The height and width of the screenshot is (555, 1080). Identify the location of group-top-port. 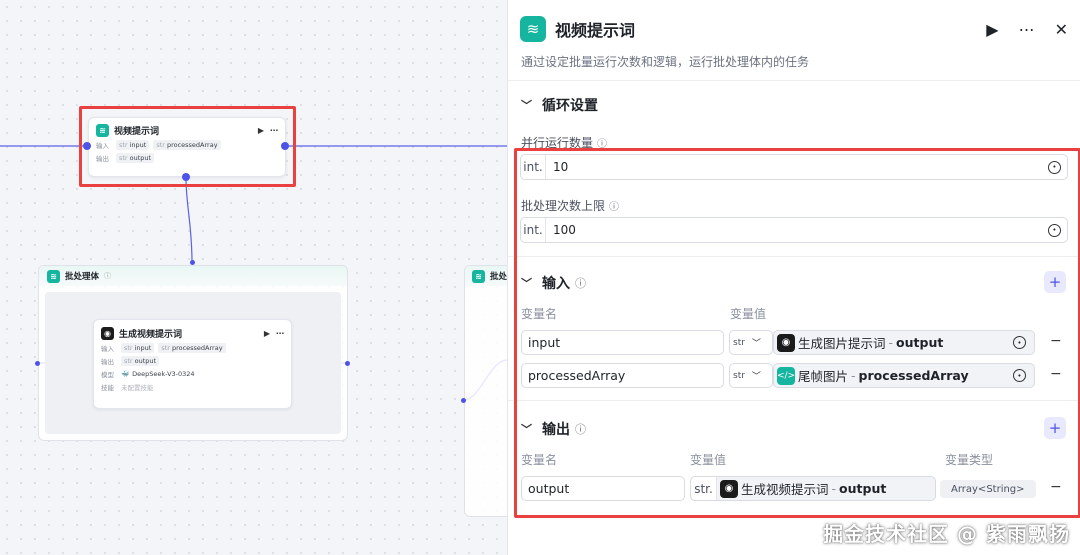
(192, 262).